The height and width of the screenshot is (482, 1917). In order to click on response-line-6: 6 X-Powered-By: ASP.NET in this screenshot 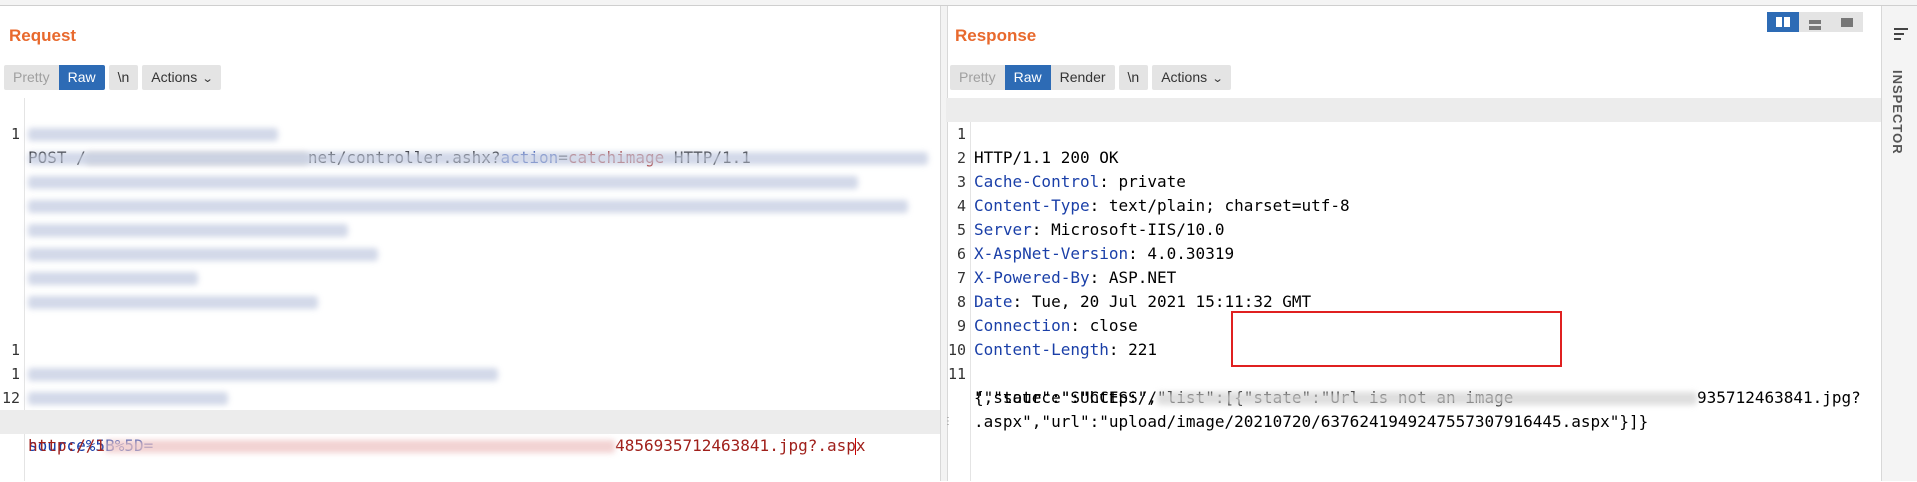, I will do `click(1413, 252)`.